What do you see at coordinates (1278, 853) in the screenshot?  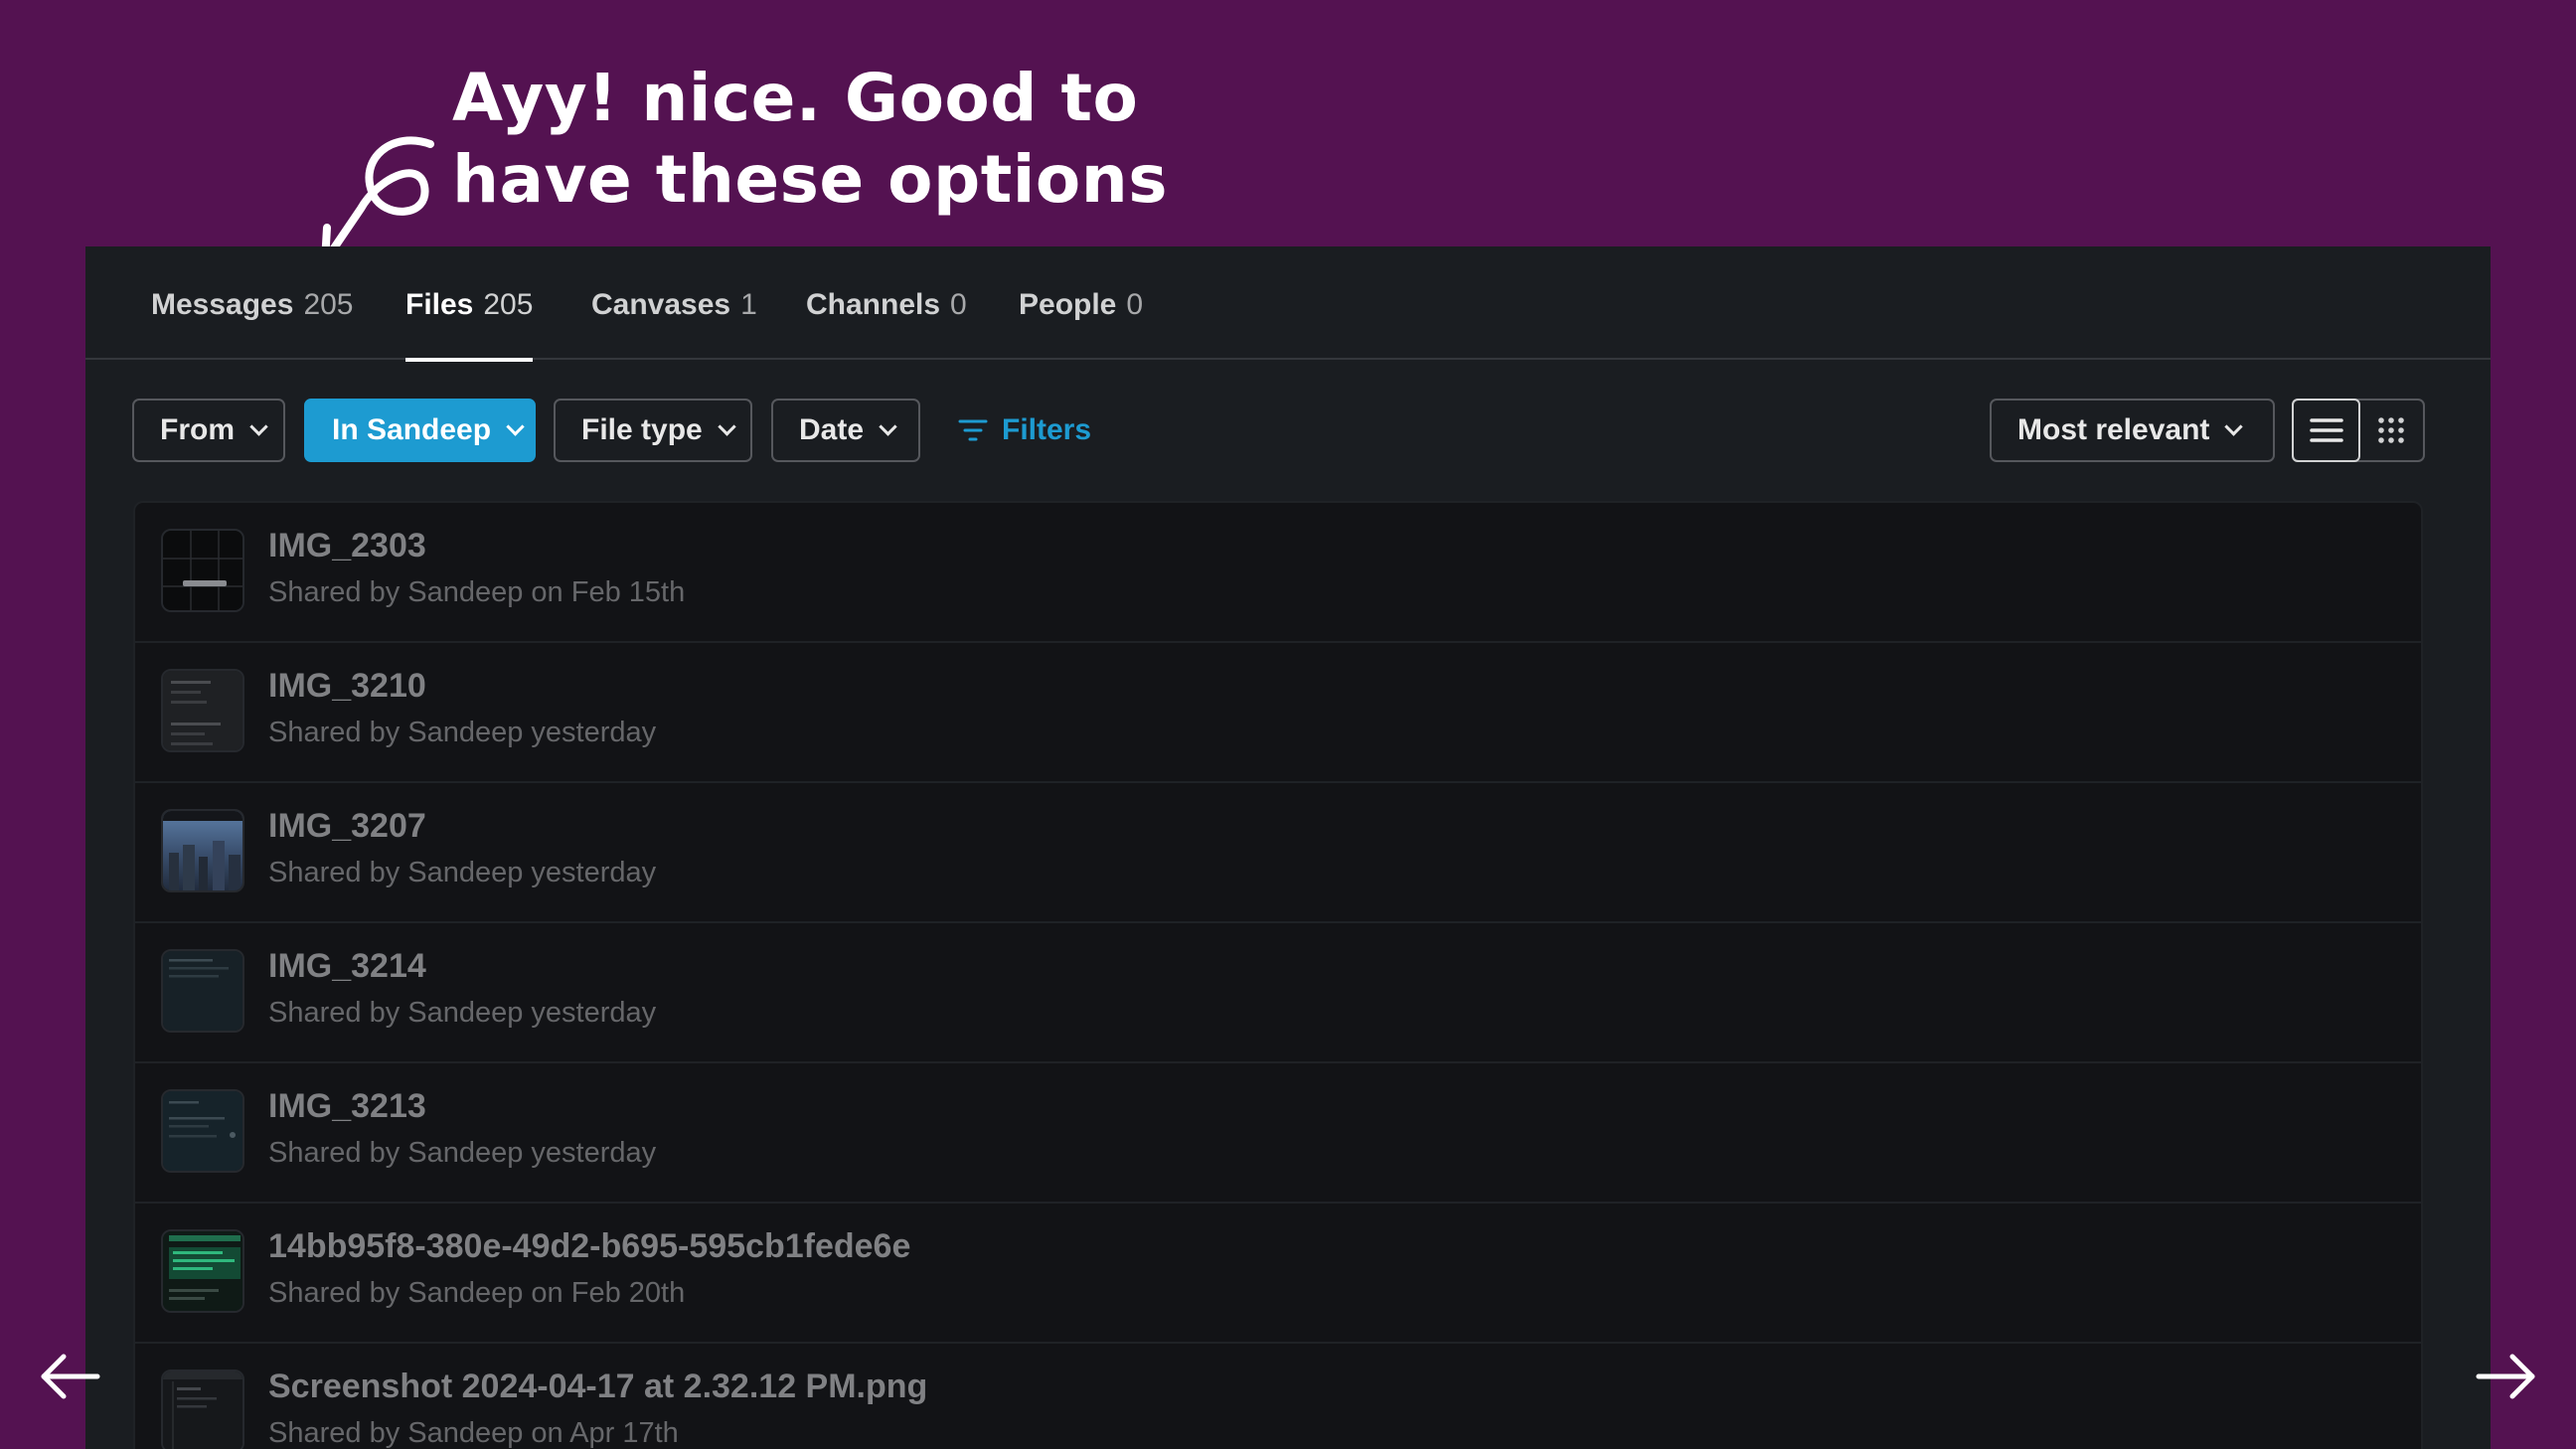 I see `file-row: IMG_3207 Shared by Sandeep yesterday` at bounding box center [1278, 853].